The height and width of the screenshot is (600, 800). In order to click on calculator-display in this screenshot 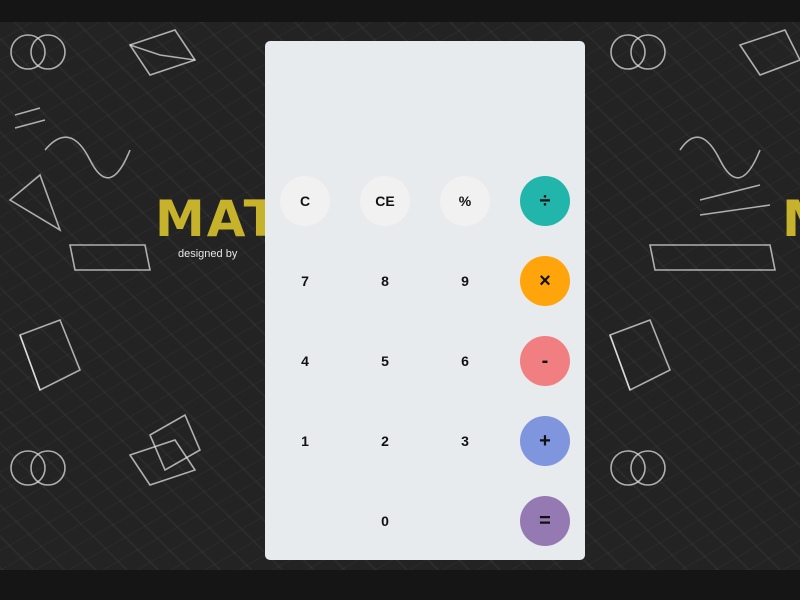, I will do `click(425, 106)`.